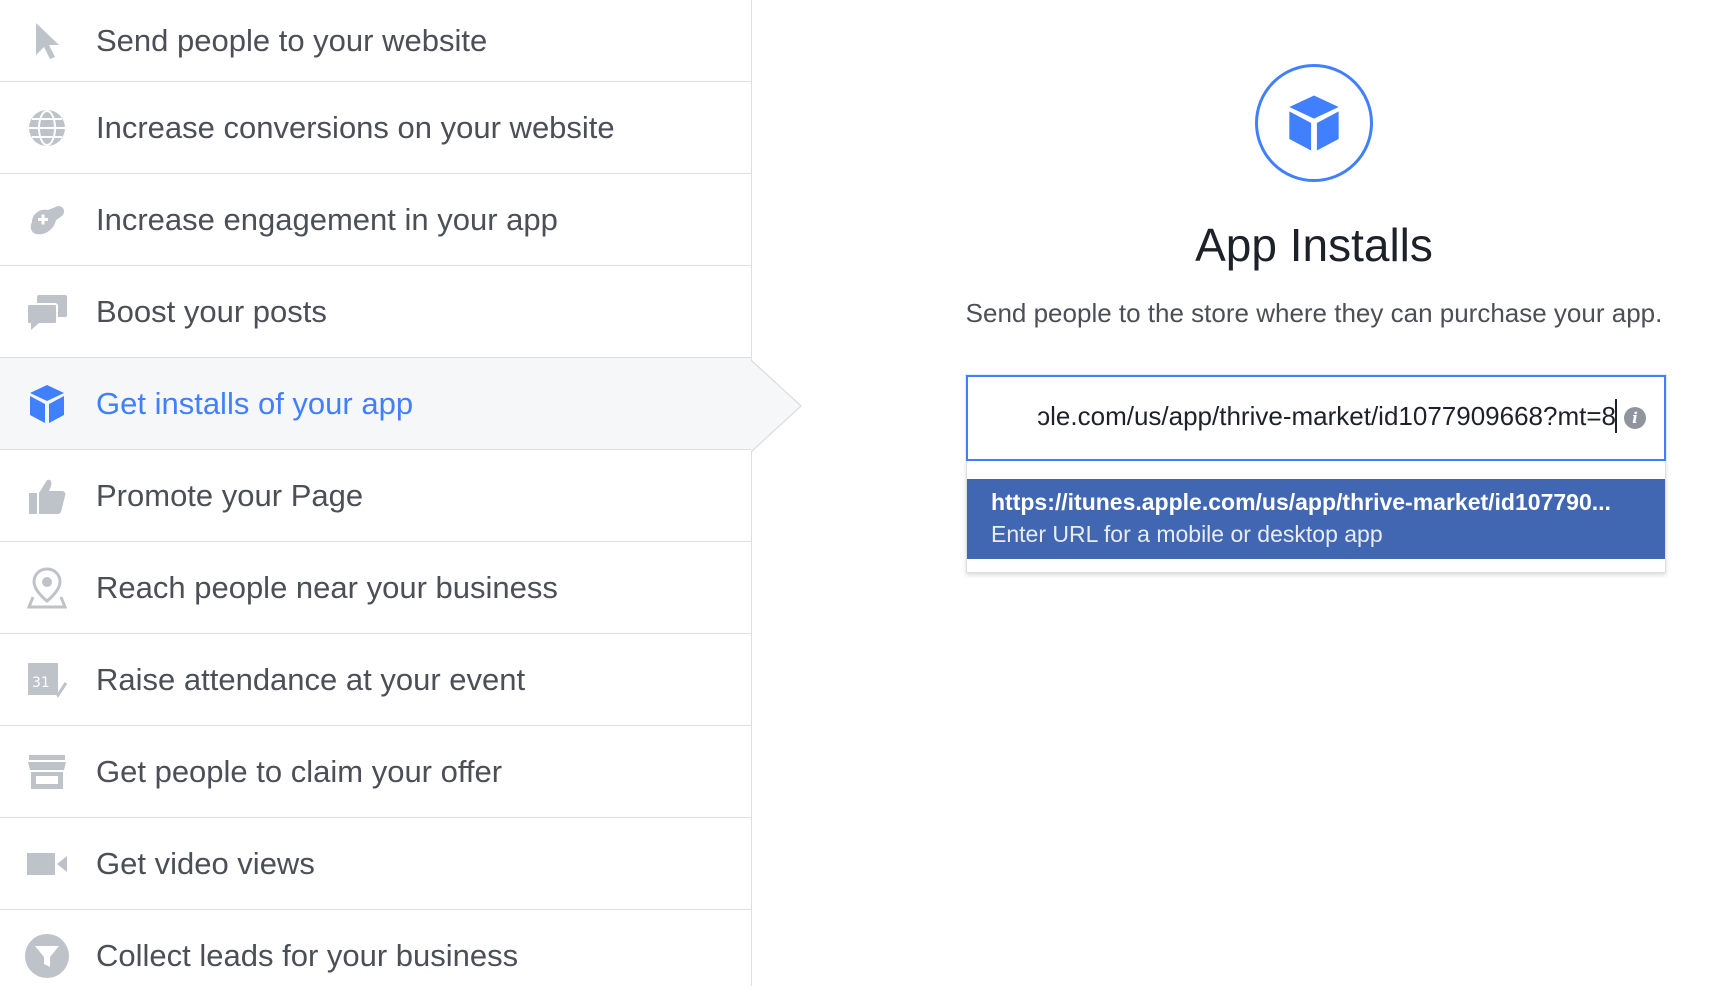  I want to click on objective-label: Send people to your website, so click(292, 40).